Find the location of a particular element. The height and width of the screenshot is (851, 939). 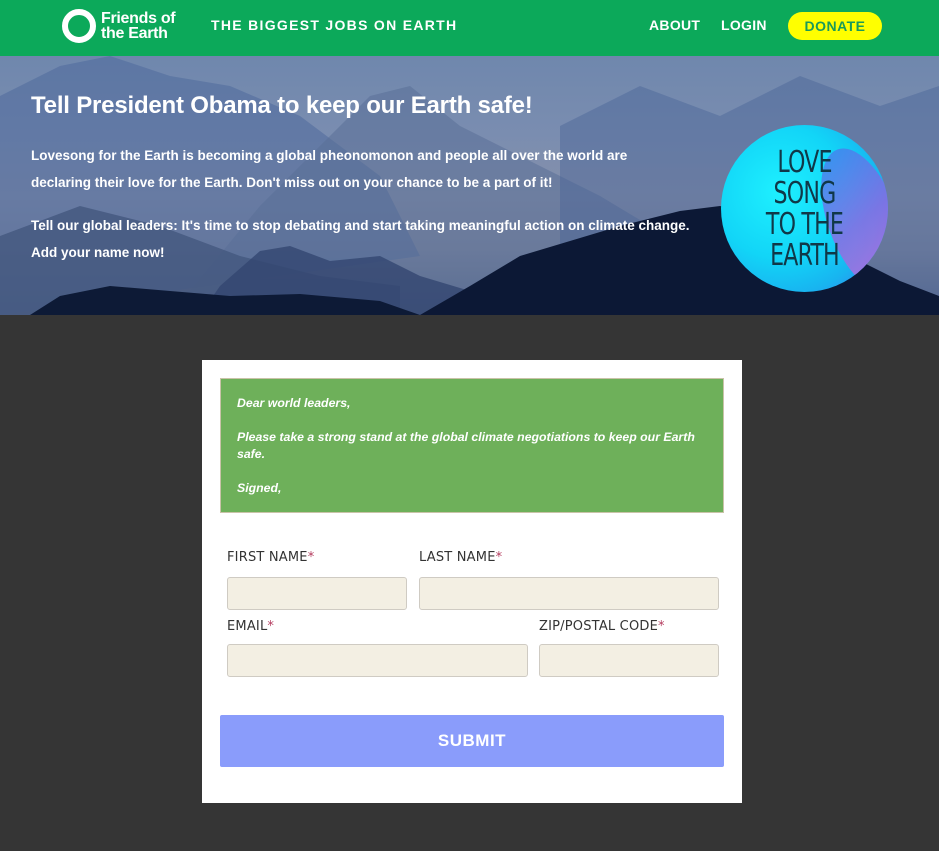

last-name-label: LAST NAME* is located at coordinates (461, 557).